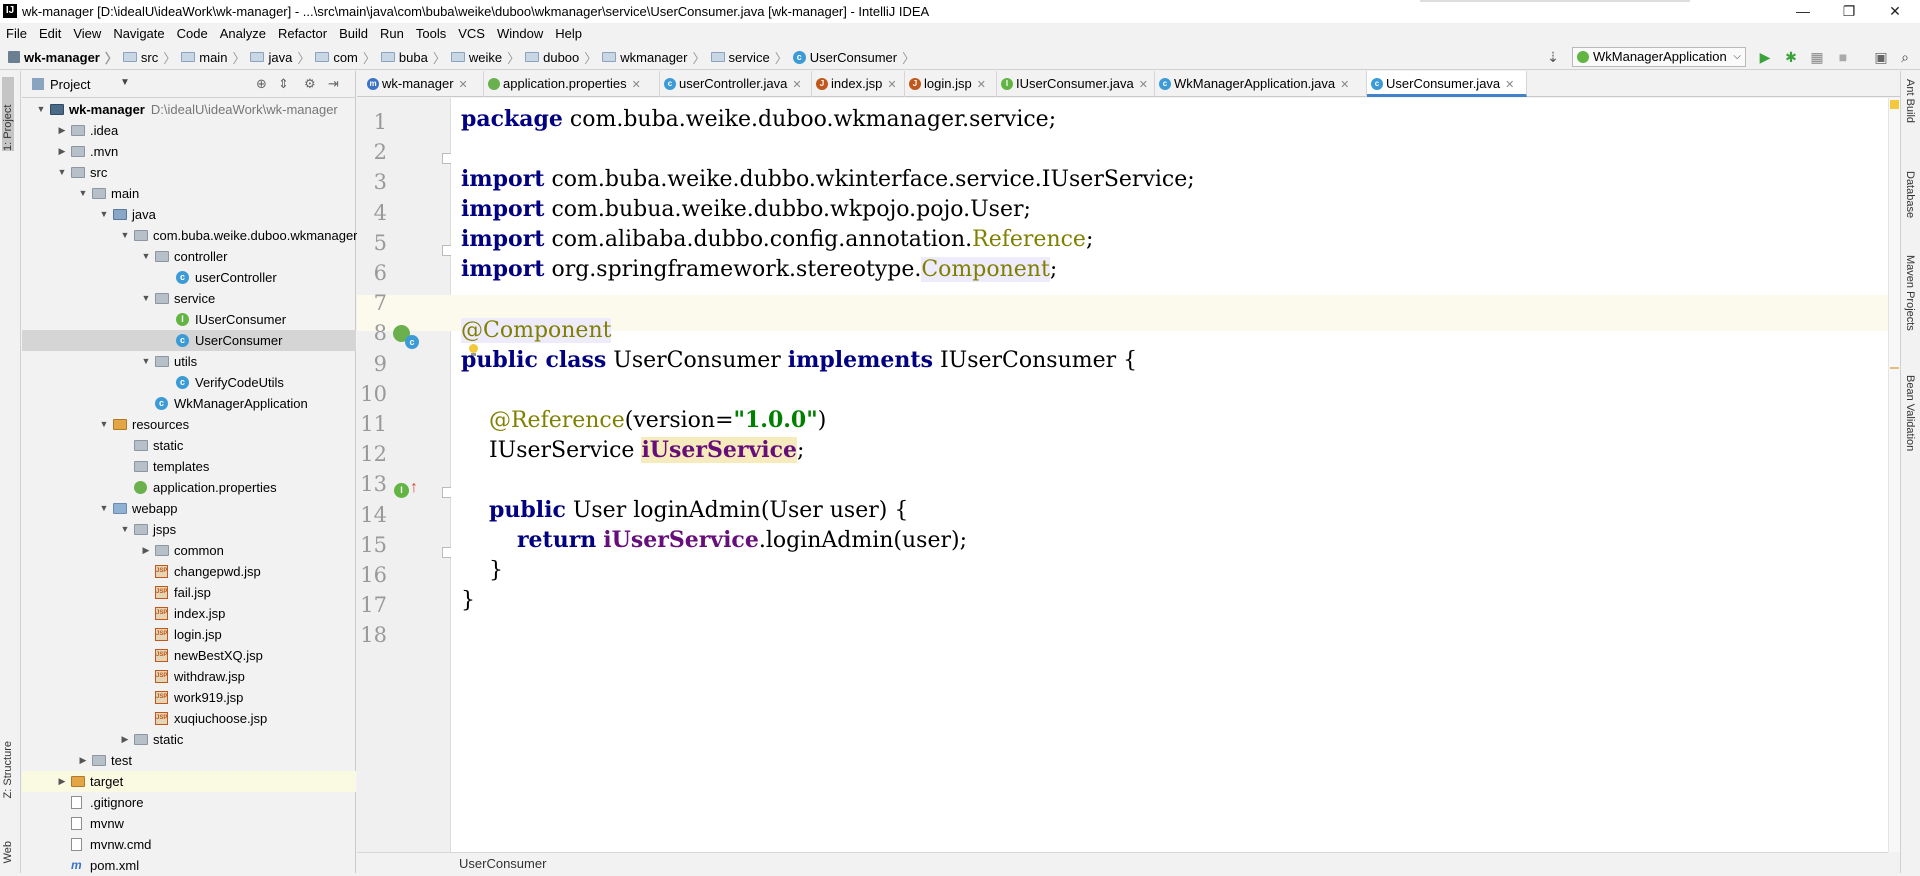 Image resolution: width=1920 pixels, height=876 pixels. Describe the element at coordinates (1910, 293) in the screenshot. I see `tool-tab-maven-projects: Maven Projects` at that location.